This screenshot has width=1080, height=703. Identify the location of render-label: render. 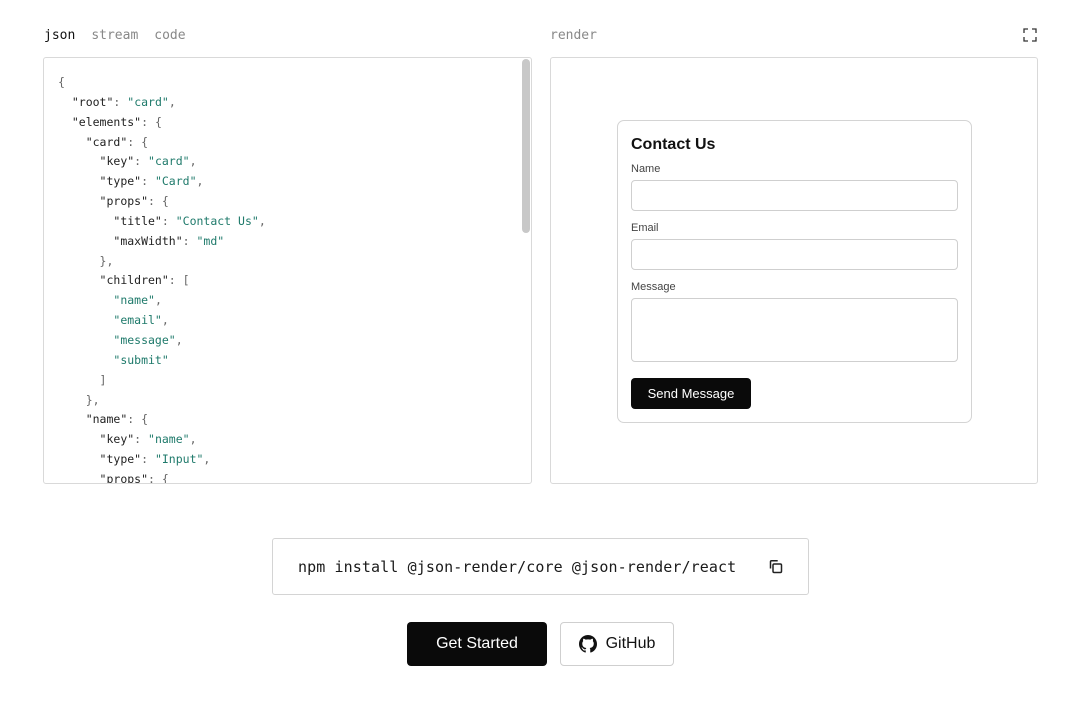
(573, 35).